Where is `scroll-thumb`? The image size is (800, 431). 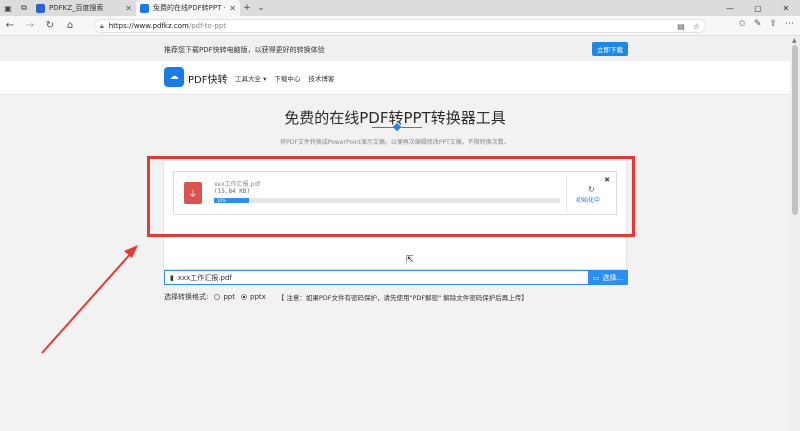
scroll-thumb is located at coordinates (795, 130).